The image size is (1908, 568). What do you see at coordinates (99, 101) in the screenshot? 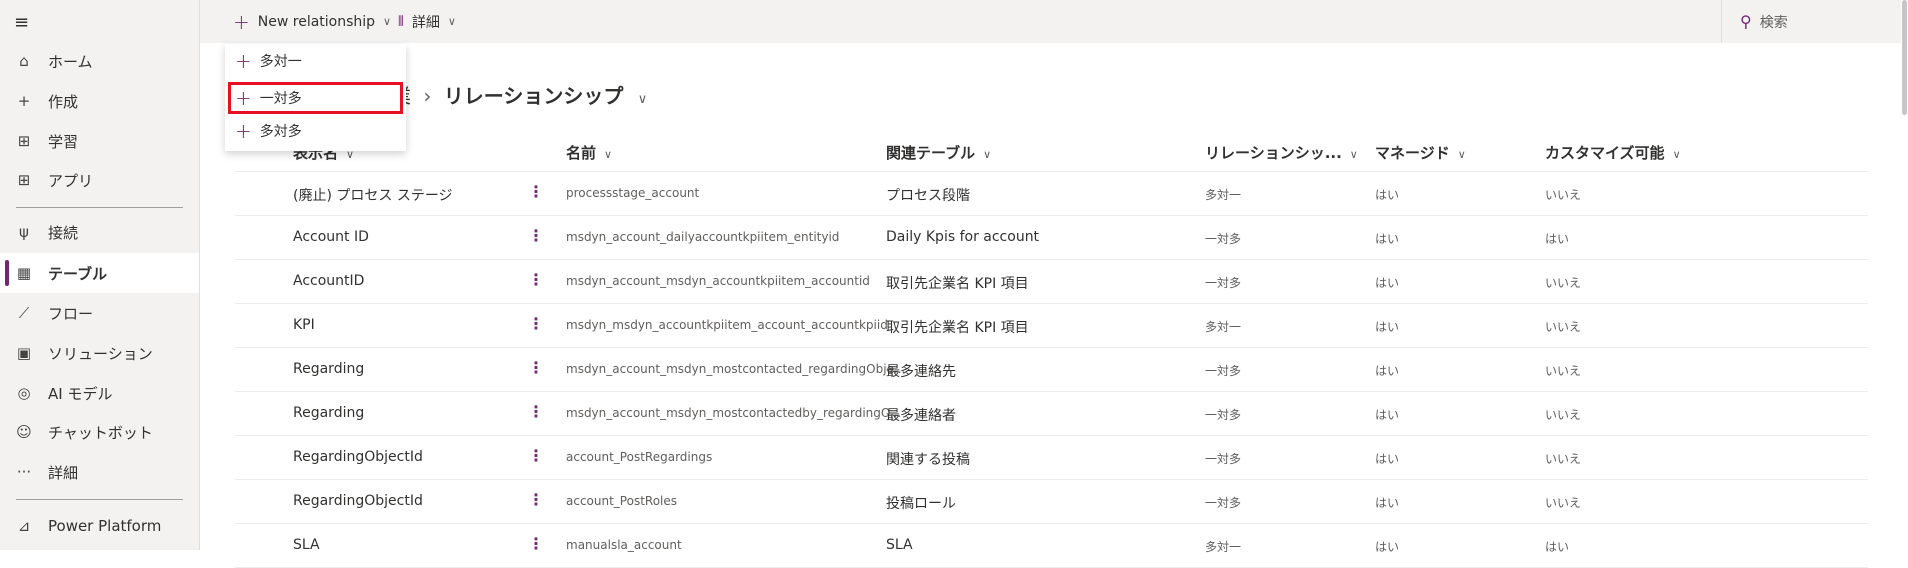
I see `sidebar-item-1: + 作成` at bounding box center [99, 101].